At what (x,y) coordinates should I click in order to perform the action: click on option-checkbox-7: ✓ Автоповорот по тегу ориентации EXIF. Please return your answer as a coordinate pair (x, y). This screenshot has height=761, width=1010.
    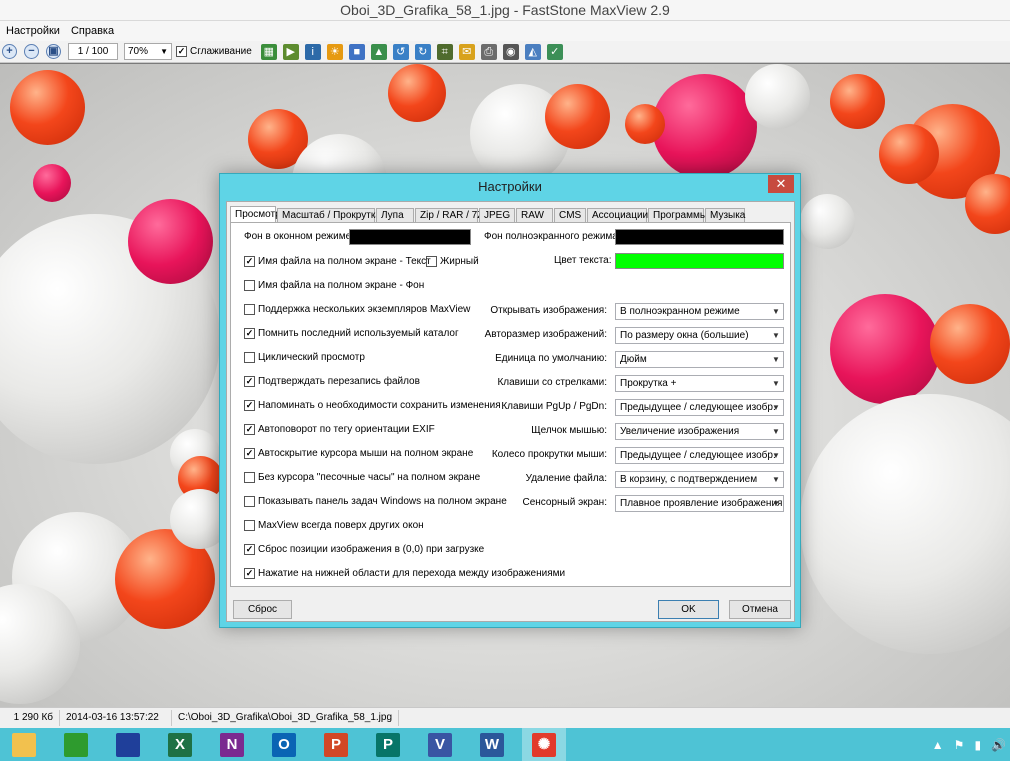
    Looking at the image, I should click on (339, 429).